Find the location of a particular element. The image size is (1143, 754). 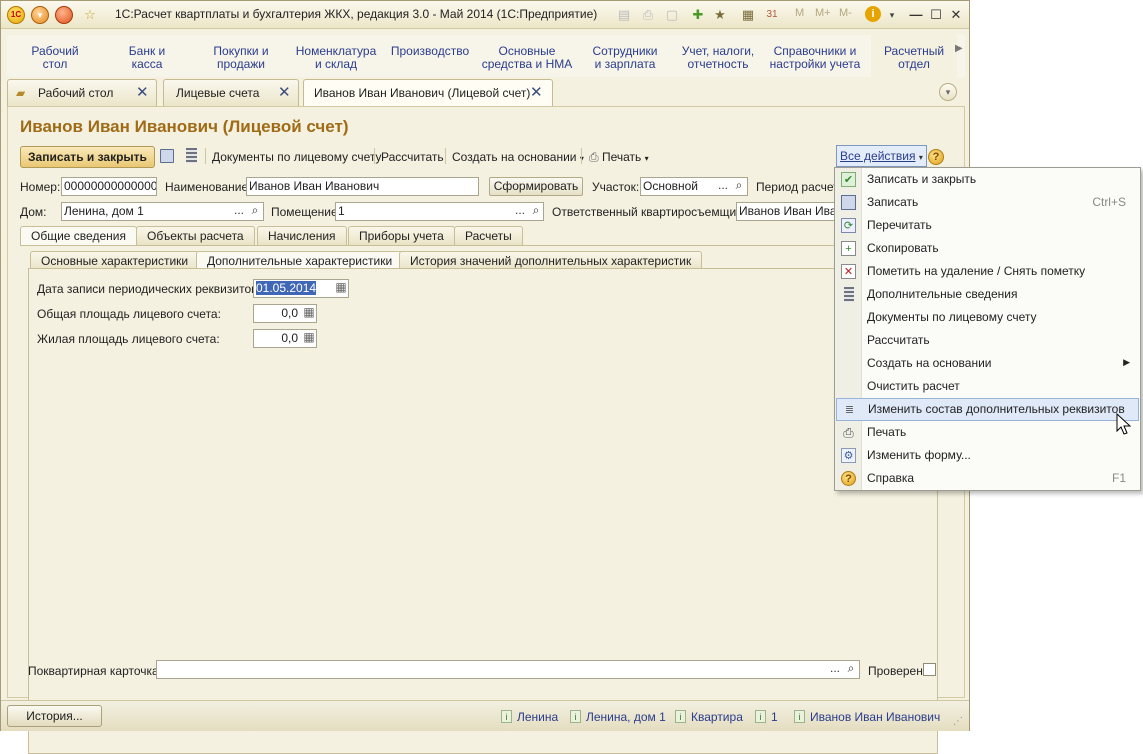

status-link-apartment: Квартира is located at coordinates (717, 717).